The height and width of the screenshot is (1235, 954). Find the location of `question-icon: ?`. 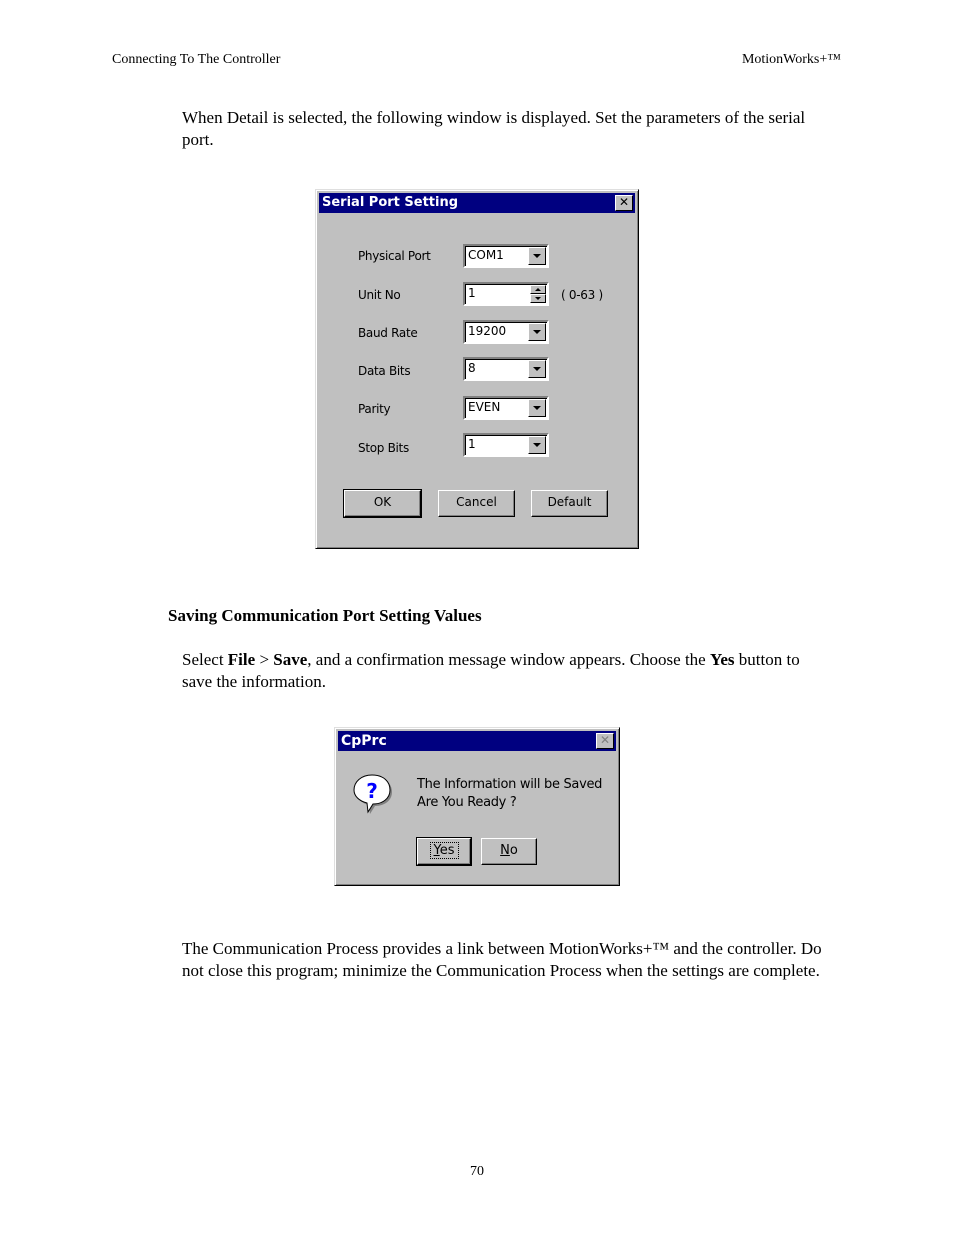

question-icon: ? is located at coordinates (372, 794).